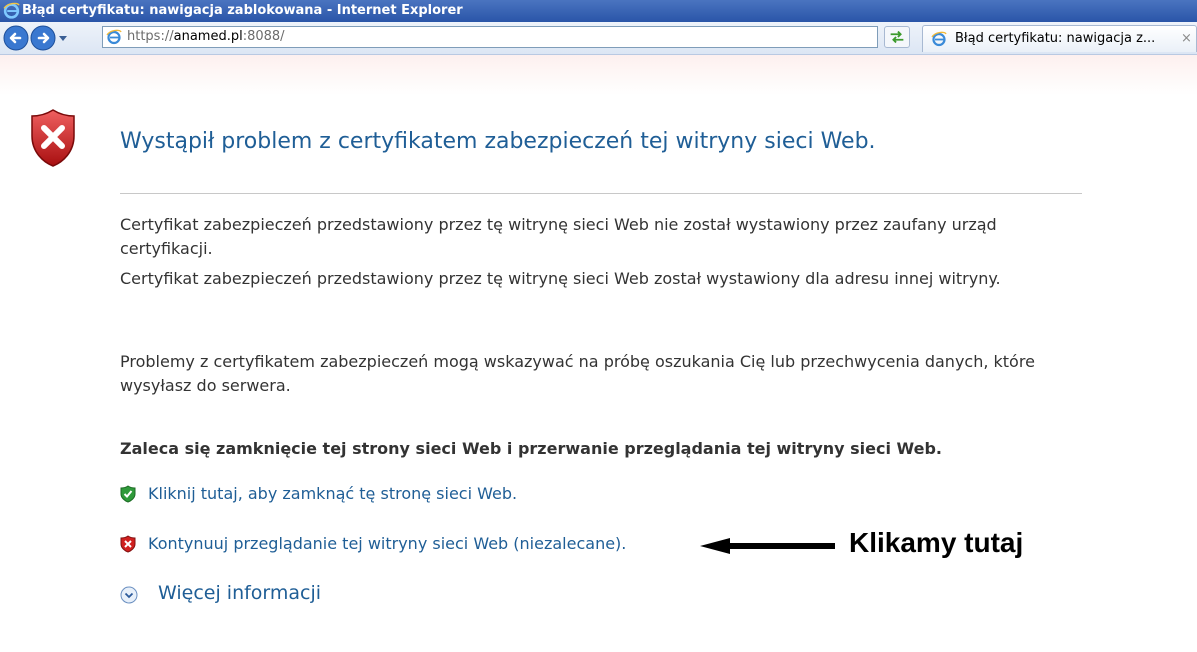 The image size is (1197, 652). Describe the element at coordinates (239, 593) in the screenshot. I see `more-information-link: Więcej informacji` at that location.